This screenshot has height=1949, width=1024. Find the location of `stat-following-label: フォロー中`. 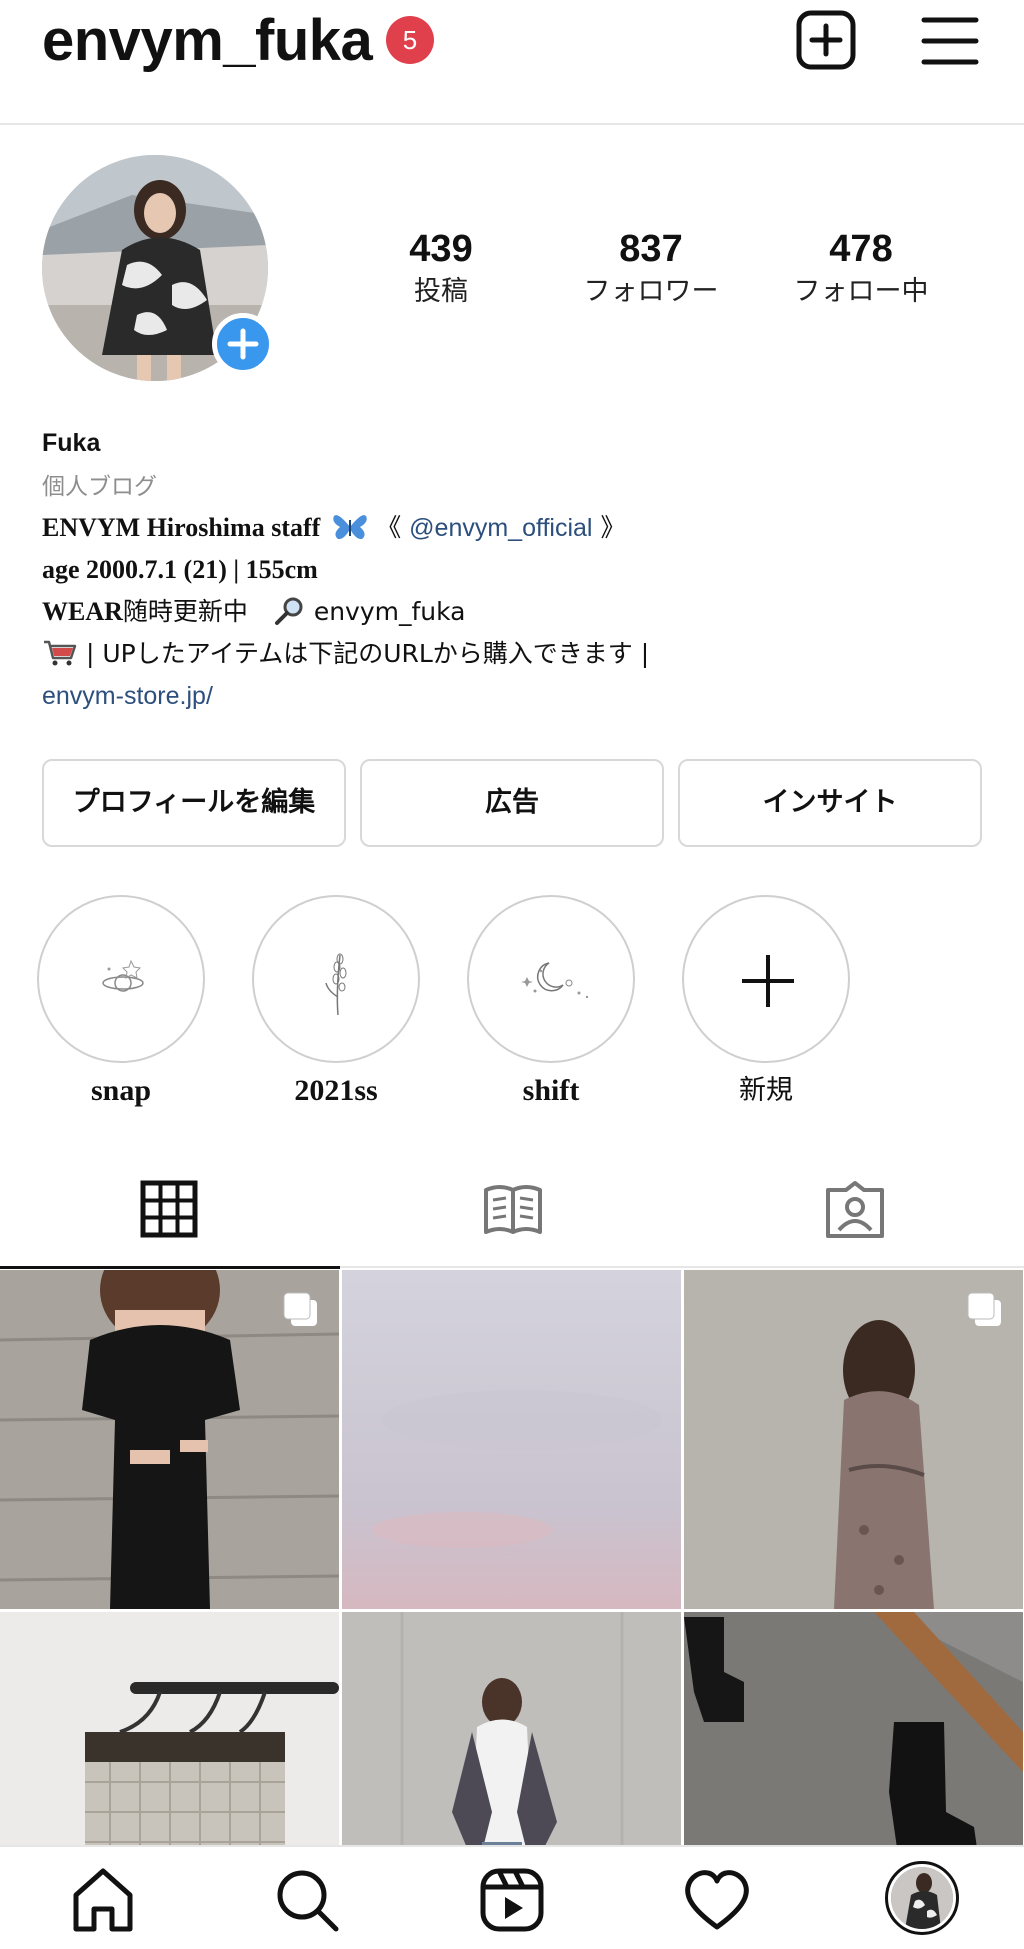

stat-following-label: フォロー中 is located at coordinates (861, 291).